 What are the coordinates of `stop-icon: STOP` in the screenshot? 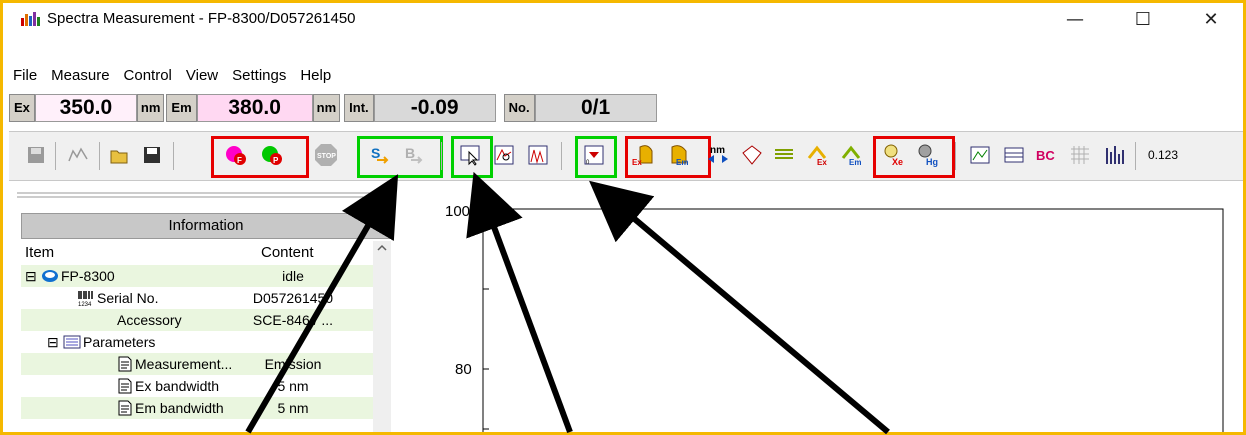 It's located at (326, 155).